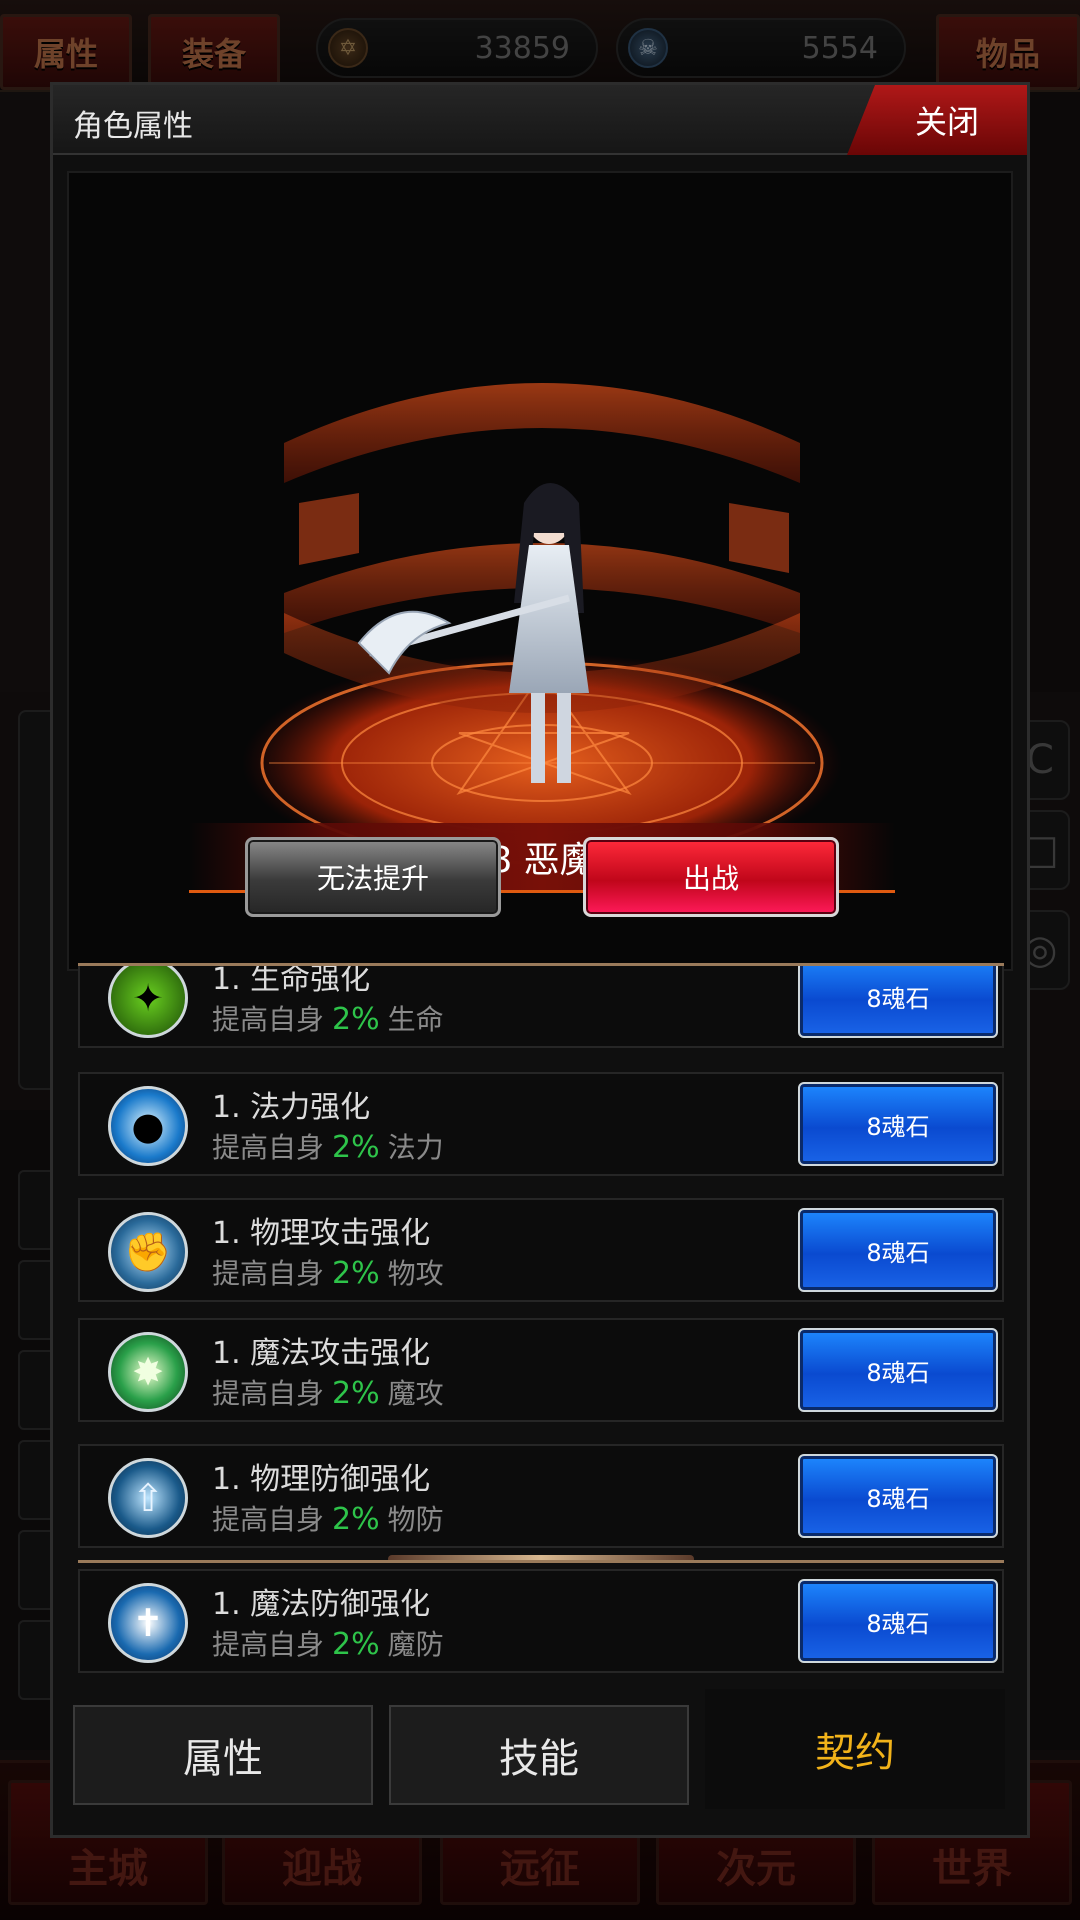 The height and width of the screenshot is (1920, 1080). Describe the element at coordinates (321, 1479) in the screenshot. I see `skill-name: 1. 物理防御强化` at that location.